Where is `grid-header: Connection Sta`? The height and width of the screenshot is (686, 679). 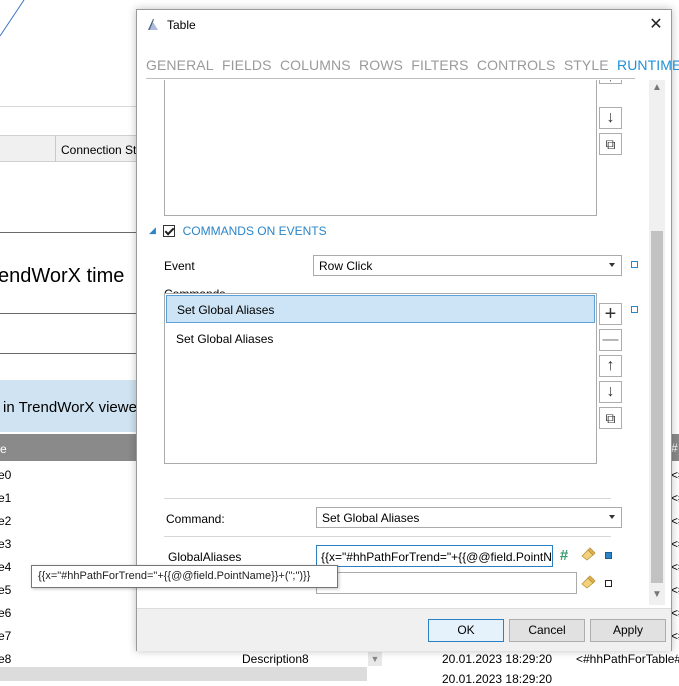
grid-header: Connection Sta is located at coordinates (71, 148).